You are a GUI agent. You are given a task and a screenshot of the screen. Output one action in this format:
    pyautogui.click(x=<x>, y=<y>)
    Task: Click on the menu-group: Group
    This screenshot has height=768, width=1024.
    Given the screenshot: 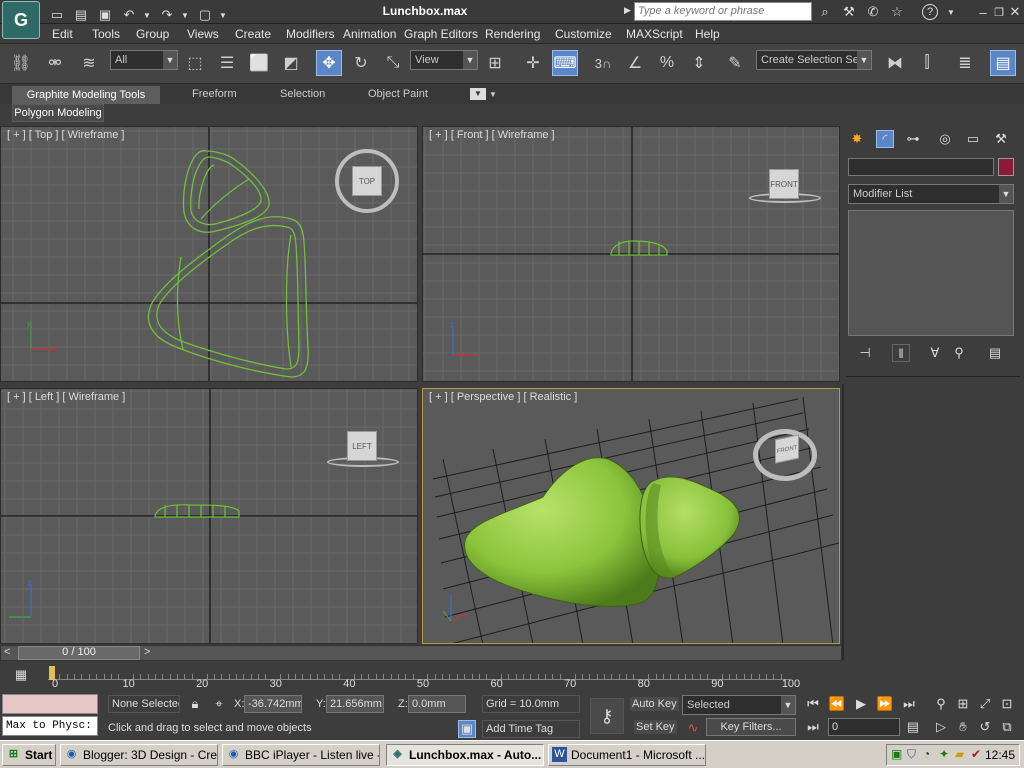 What is the action you would take?
    pyautogui.click(x=152, y=34)
    